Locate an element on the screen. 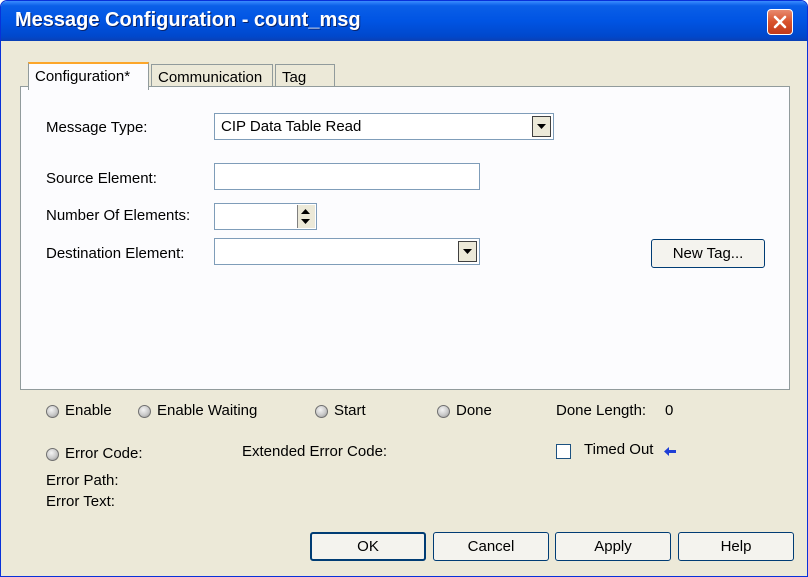 The height and width of the screenshot is (577, 808). start-label: Start is located at coordinates (350, 410).